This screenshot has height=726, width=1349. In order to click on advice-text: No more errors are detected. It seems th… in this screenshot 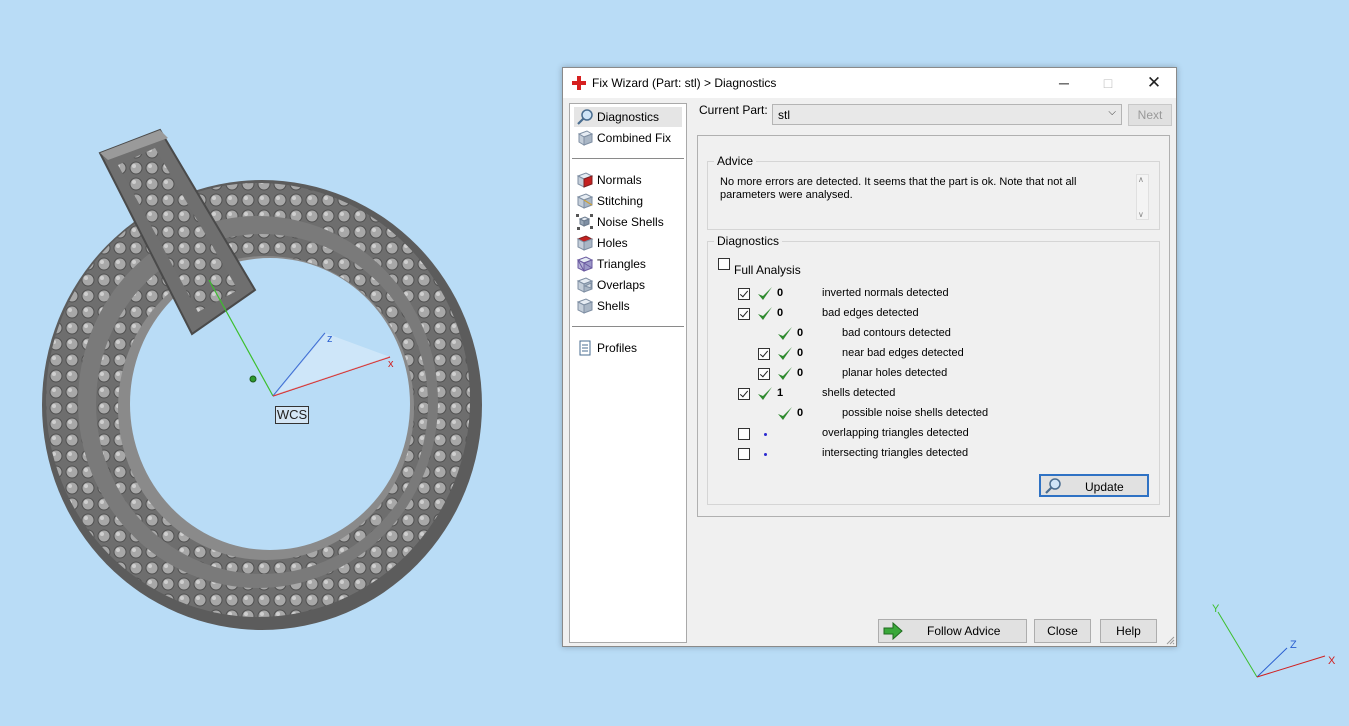, I will do `click(898, 188)`.